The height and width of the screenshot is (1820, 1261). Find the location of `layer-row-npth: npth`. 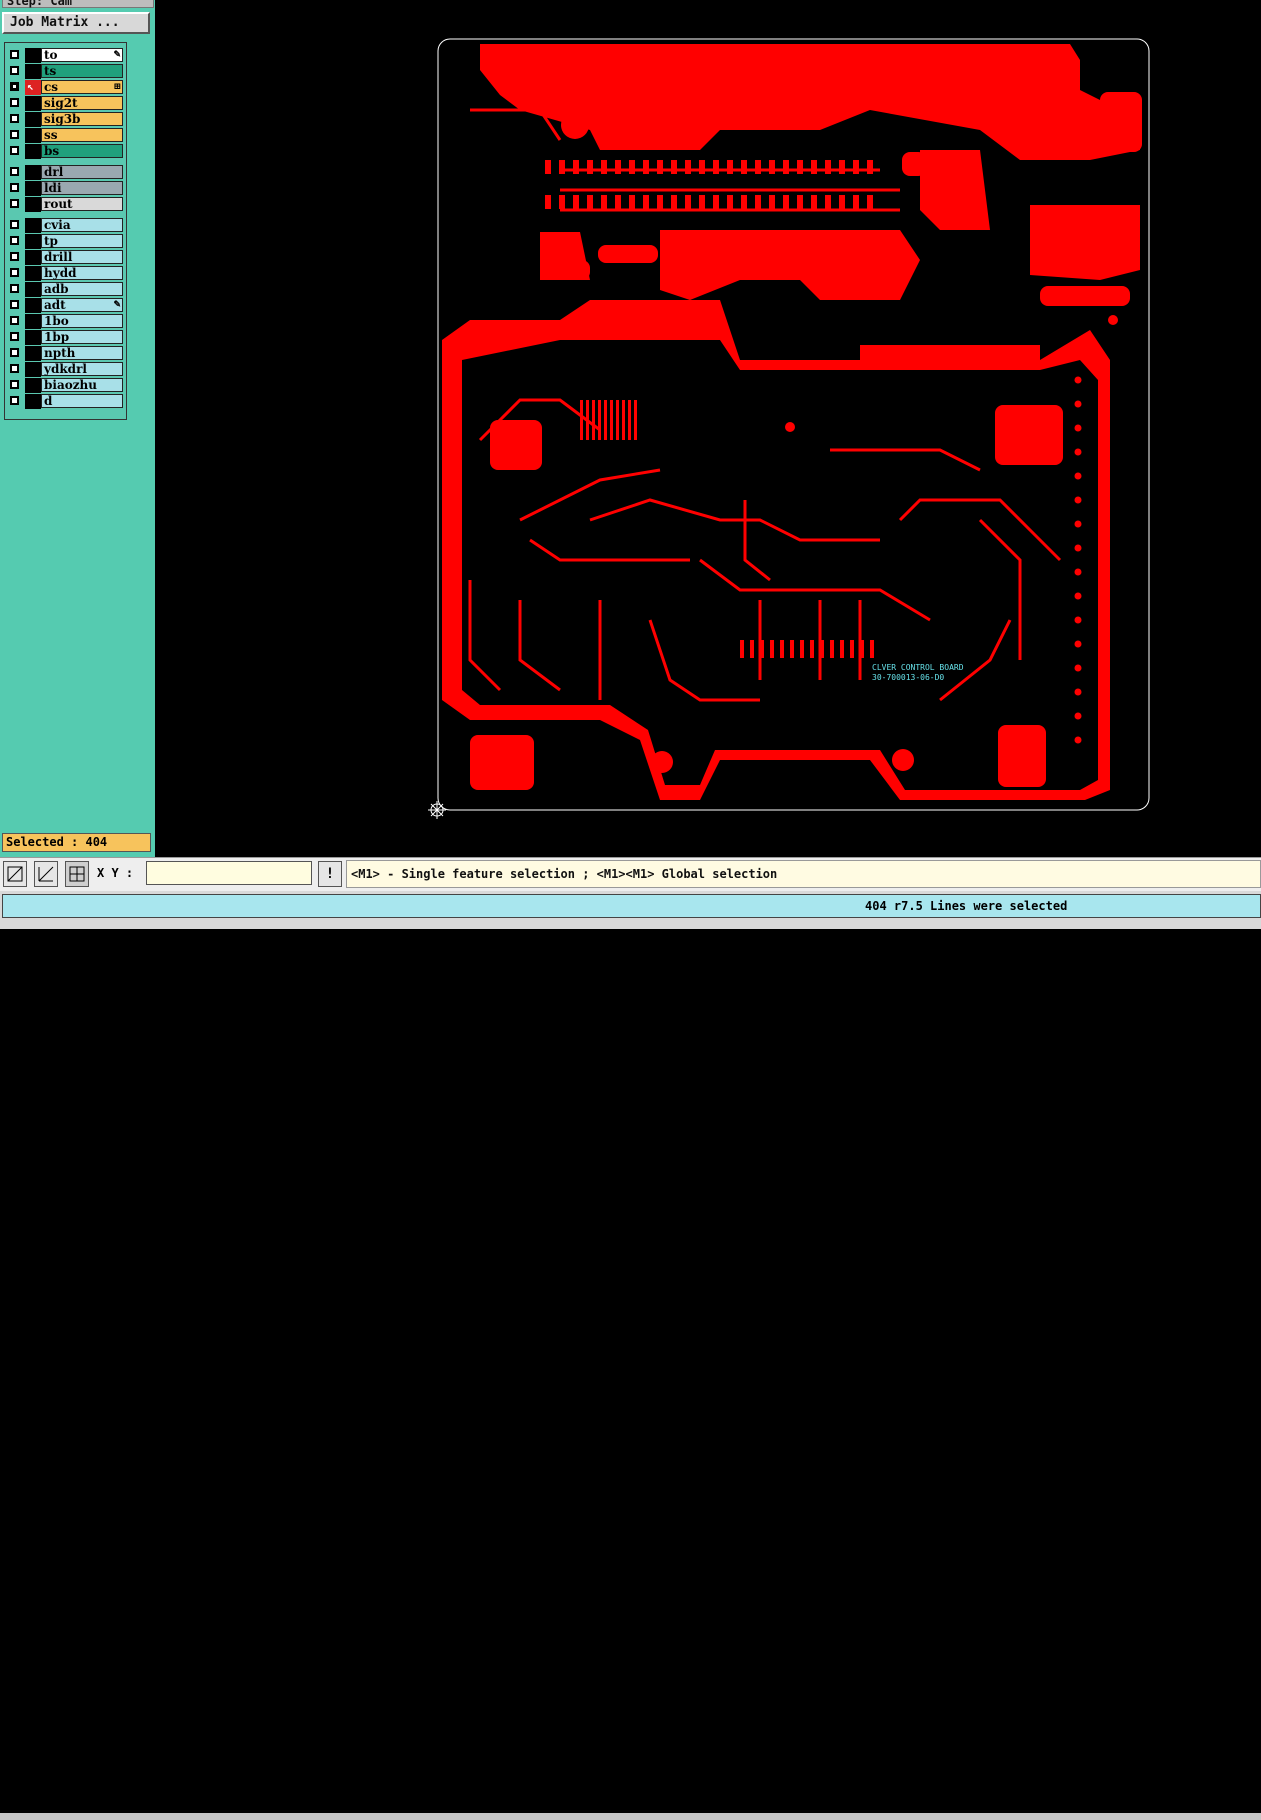

layer-row-npth: npth is located at coordinates (66, 353).